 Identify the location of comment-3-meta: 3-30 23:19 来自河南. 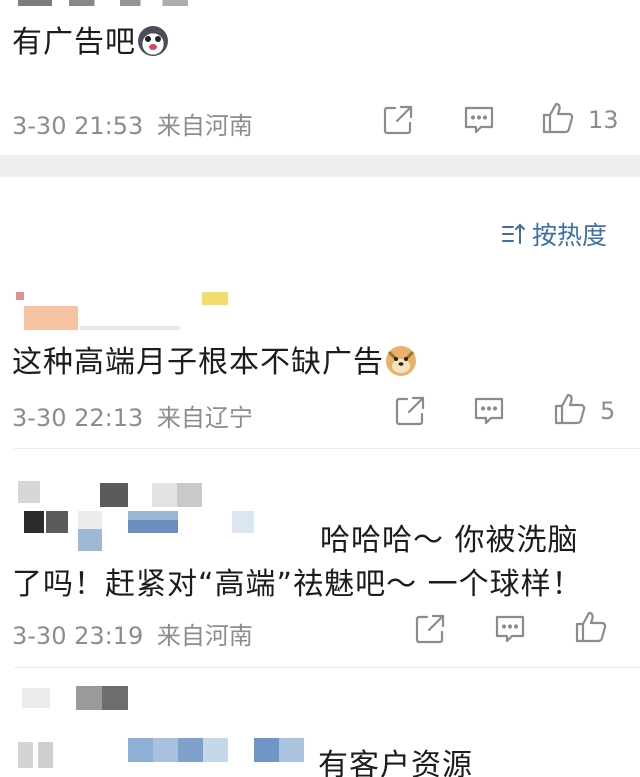
(132, 633).